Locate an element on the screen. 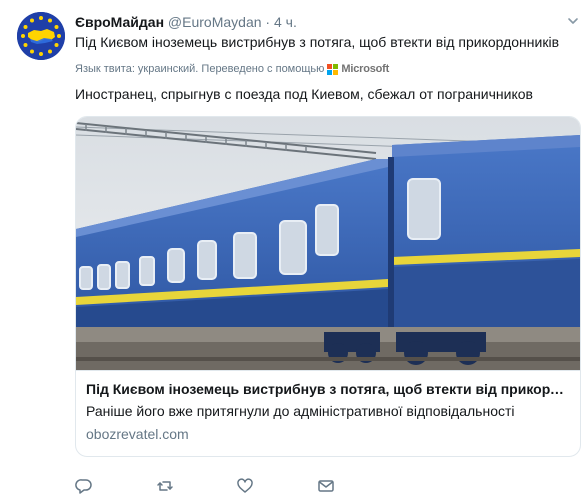 Image resolution: width=588 pixels, height=500 pixels. translation-provider: Microsoft is located at coordinates (365, 69).